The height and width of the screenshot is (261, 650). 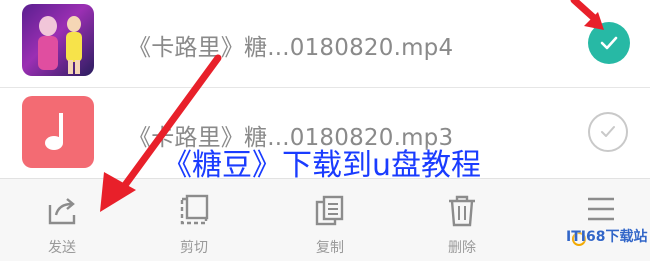 I want to click on copy-label: 复制, so click(x=330, y=248).